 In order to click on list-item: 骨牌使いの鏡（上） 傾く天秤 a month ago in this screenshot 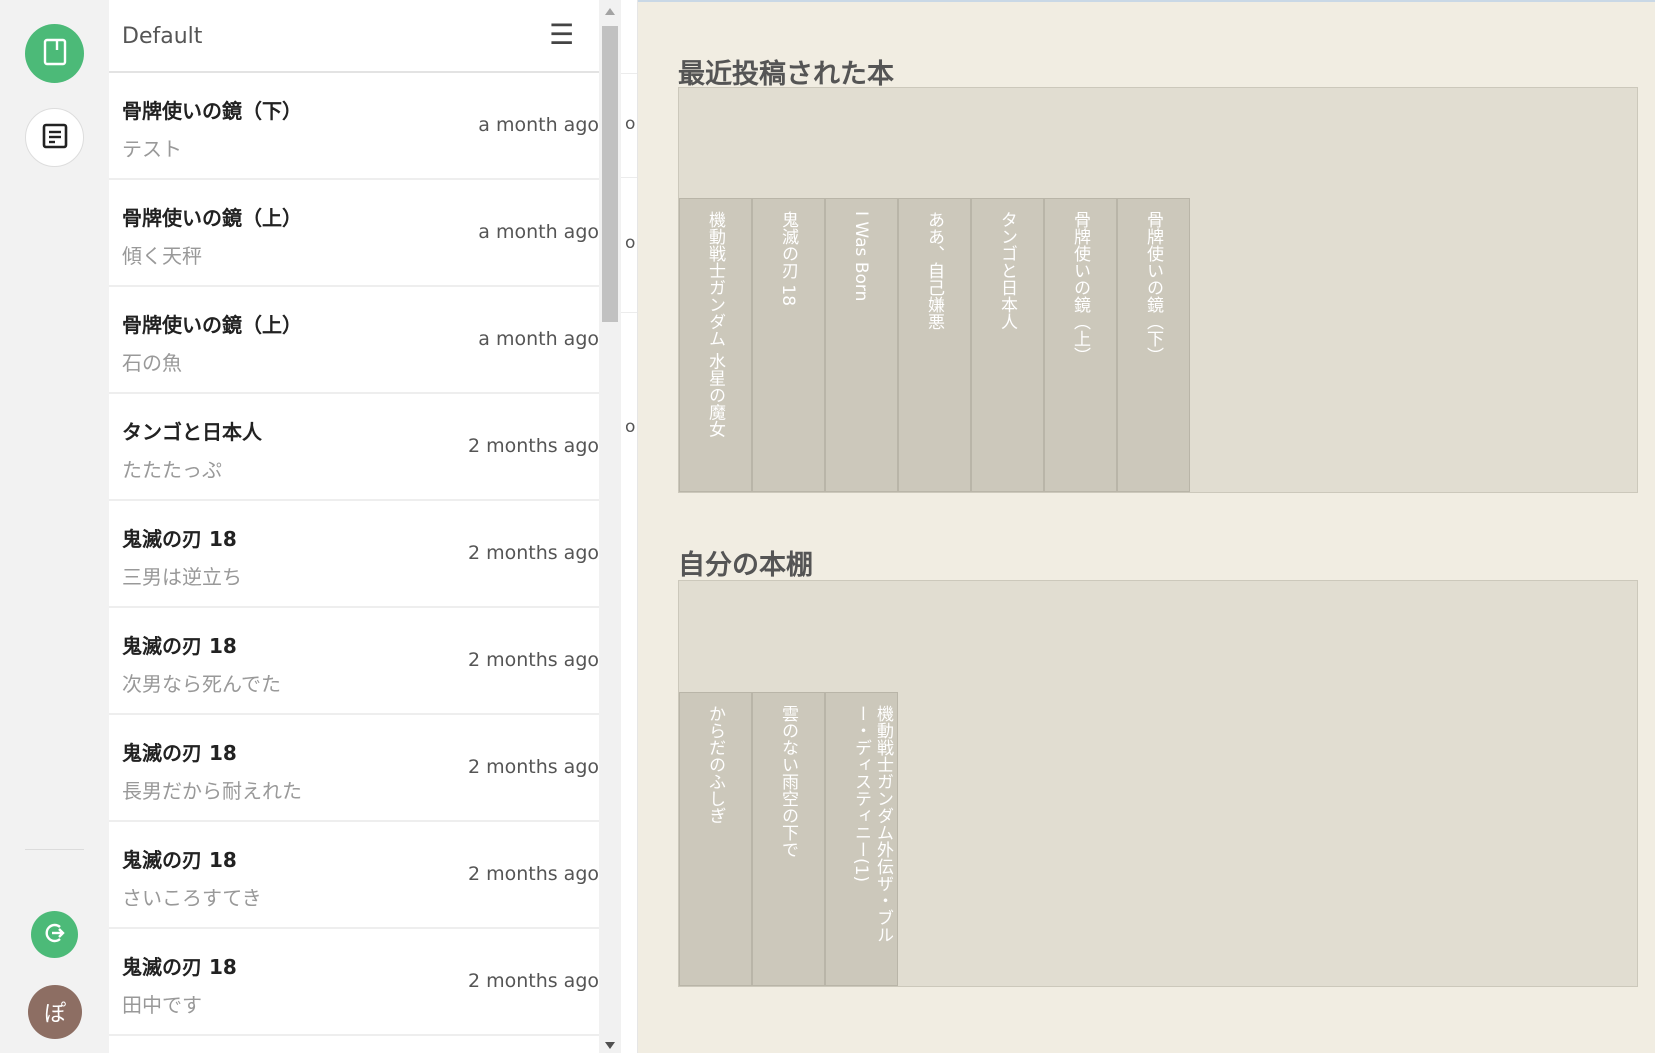, I will do `click(354, 233)`.